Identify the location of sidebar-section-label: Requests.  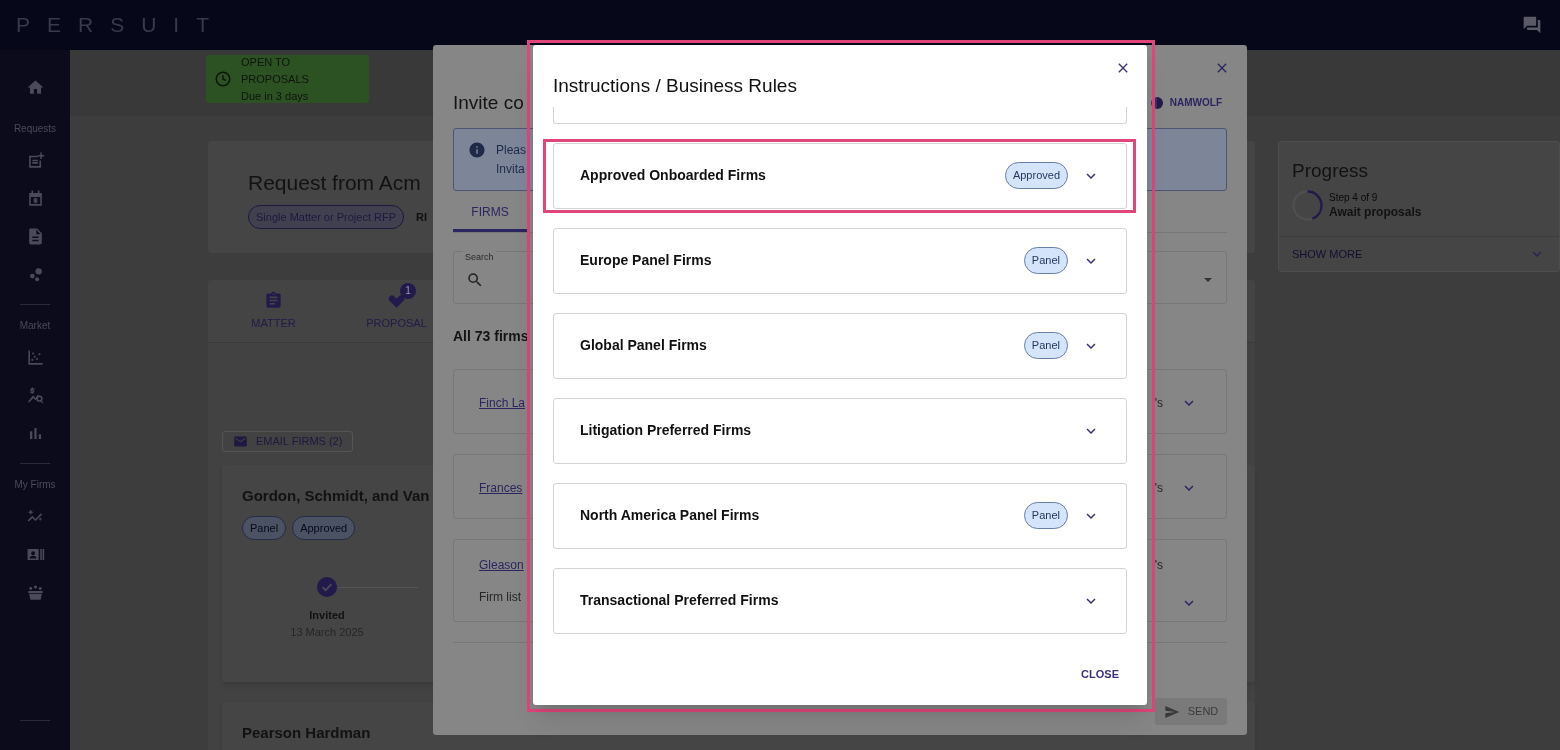
(35, 129).